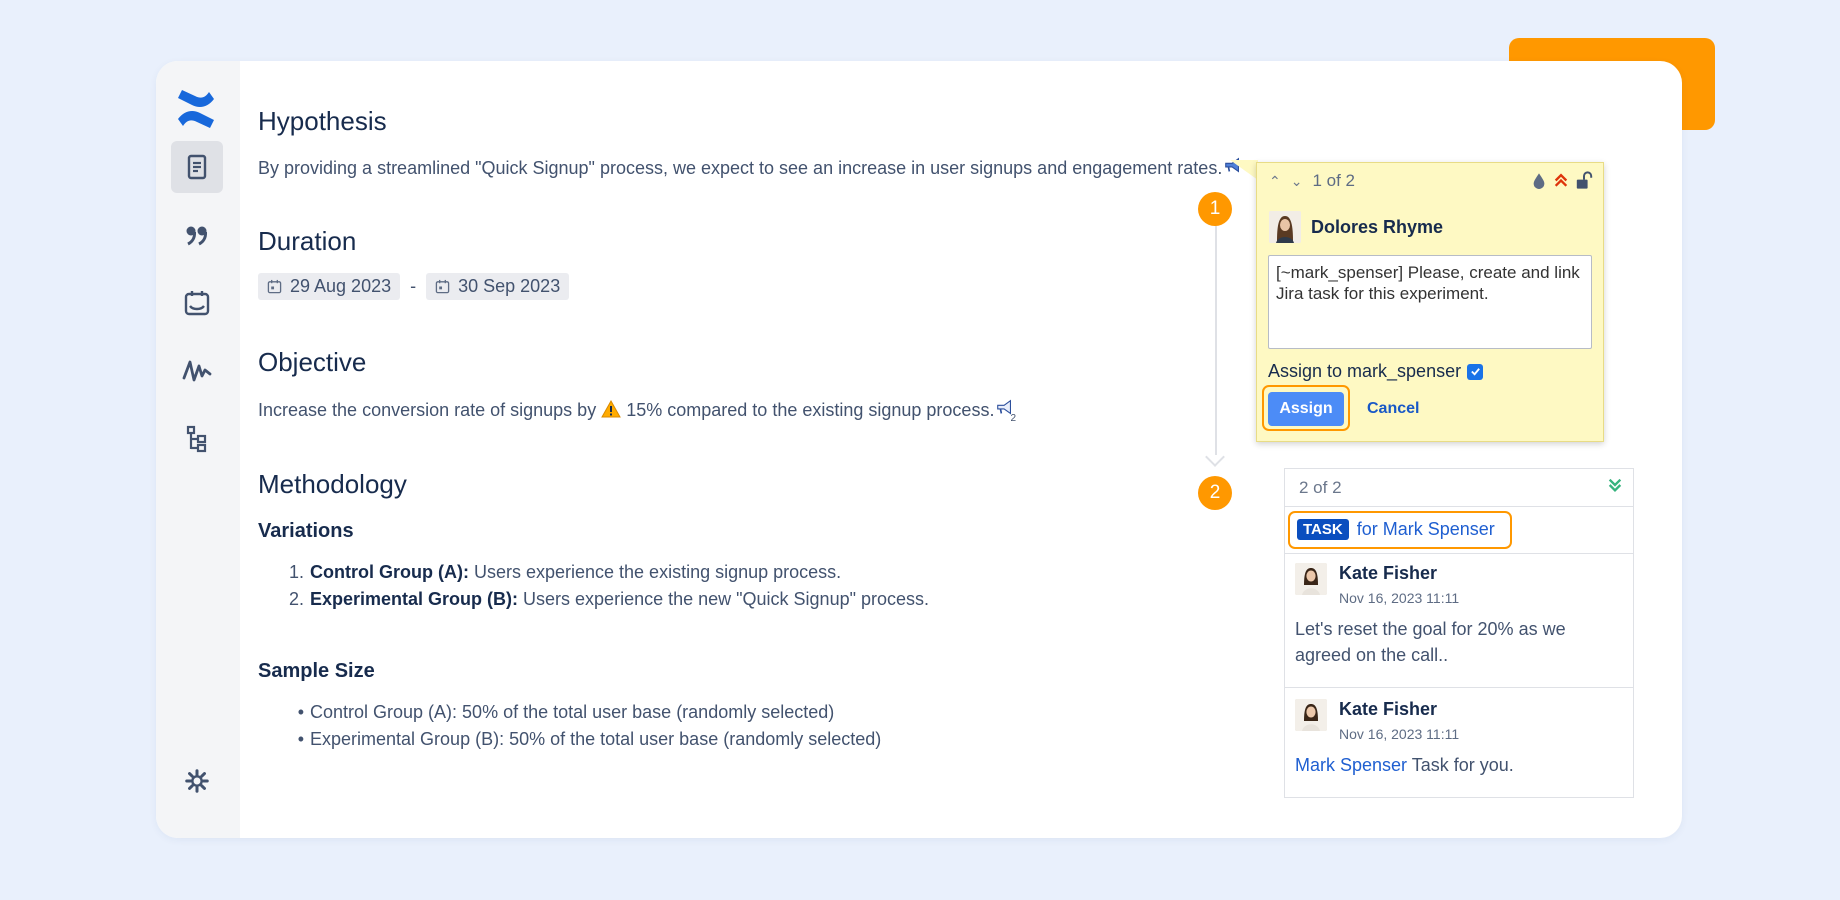 This screenshot has width=1840, height=900. I want to click on inline-comment-icon: 2, so click(1005, 411).